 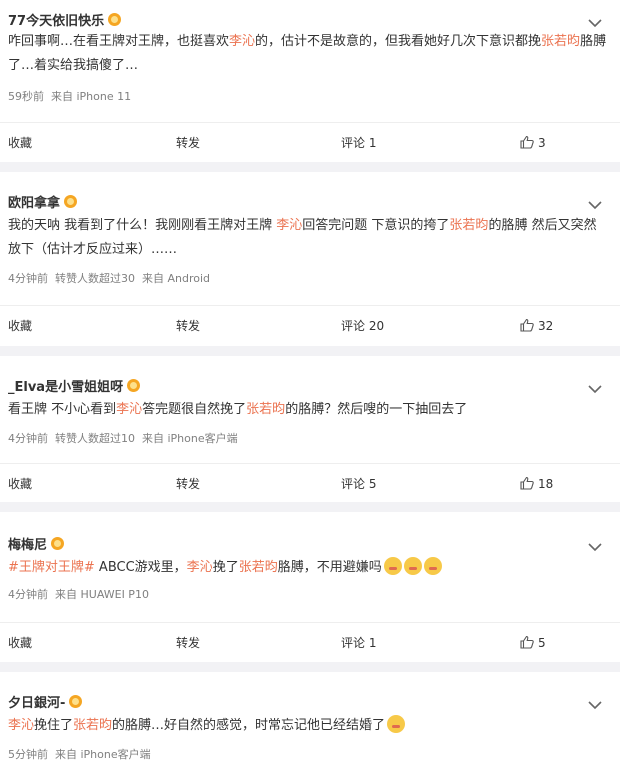 What do you see at coordinates (310, 642) in the screenshot?
I see `action-bar: 收藏 转发 评论 1 5` at bounding box center [310, 642].